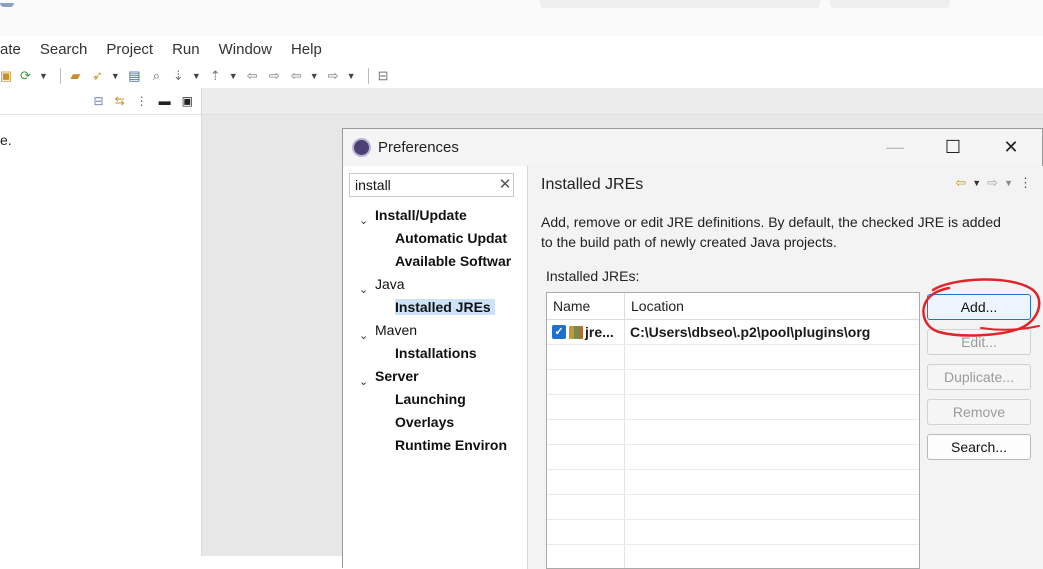 The image size is (1043, 569). I want to click on menu-bar: ate Search Project Run Window Help, so click(521, 49).